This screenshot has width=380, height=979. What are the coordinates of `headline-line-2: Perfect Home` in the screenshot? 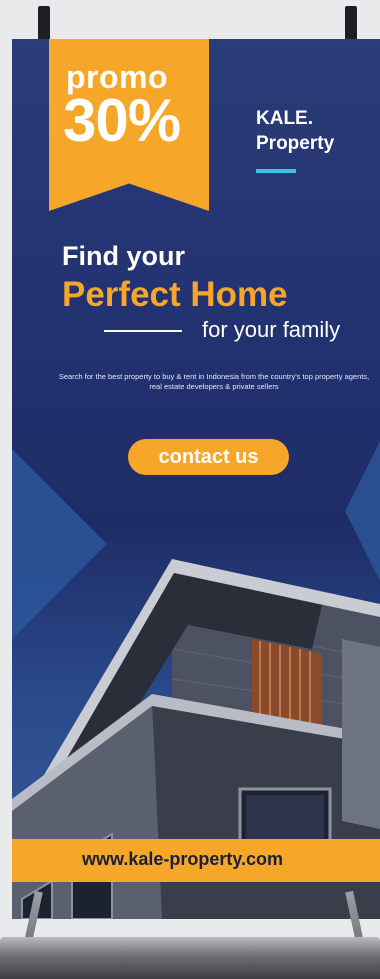 It's located at (175, 294).